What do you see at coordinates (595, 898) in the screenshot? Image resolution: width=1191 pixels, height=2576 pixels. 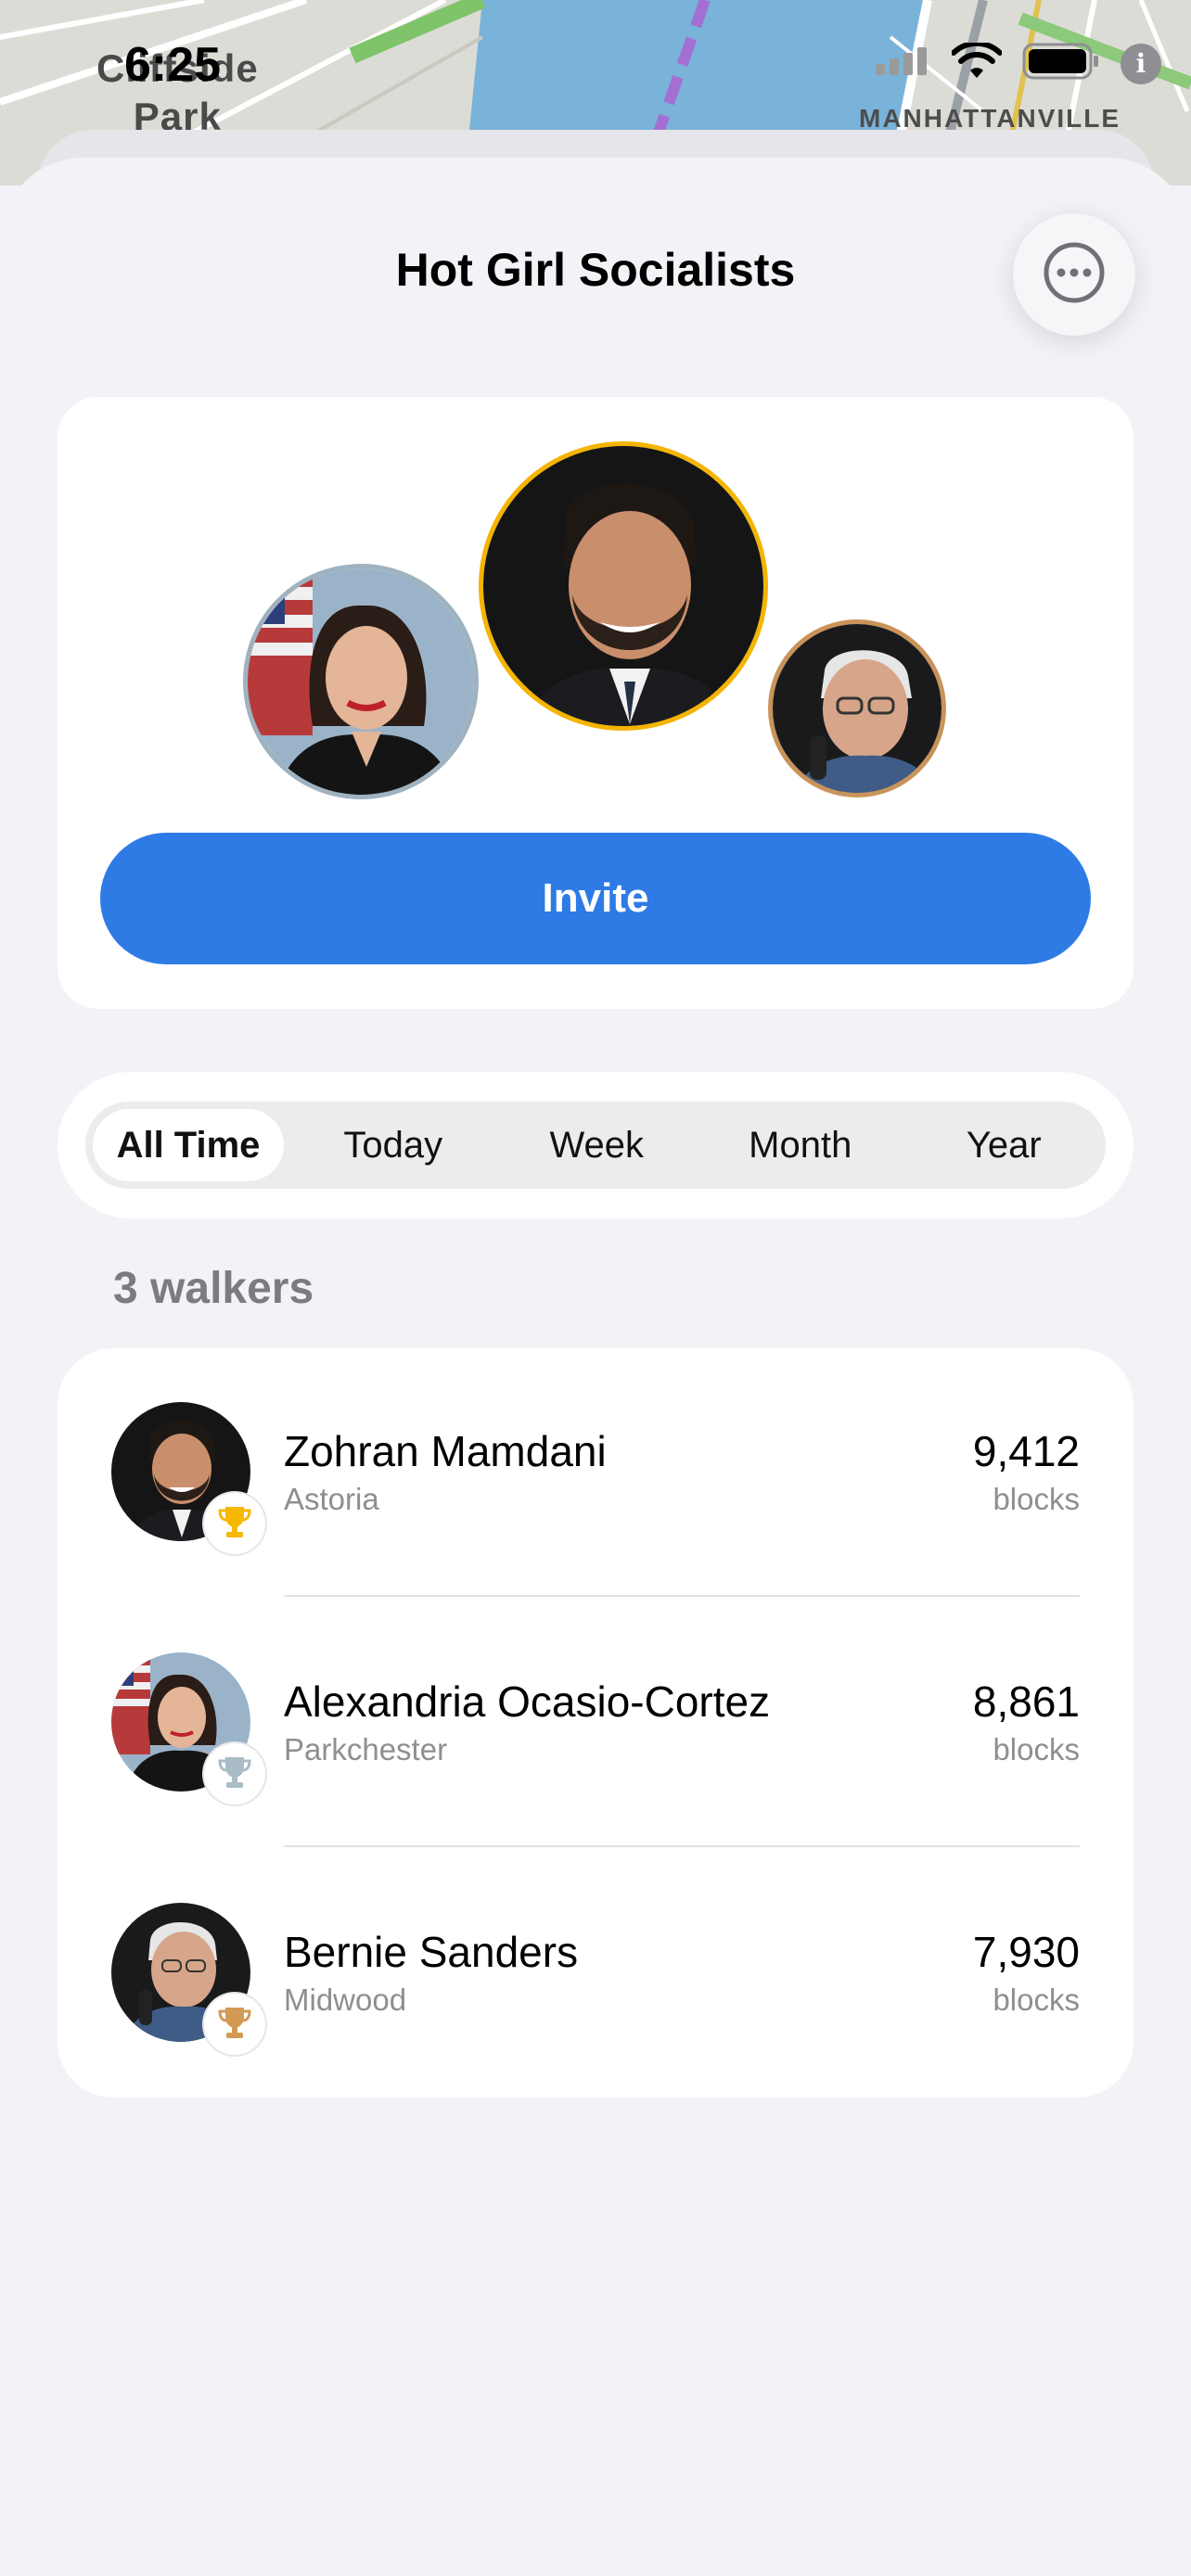 I see `invite-button: Invite` at bounding box center [595, 898].